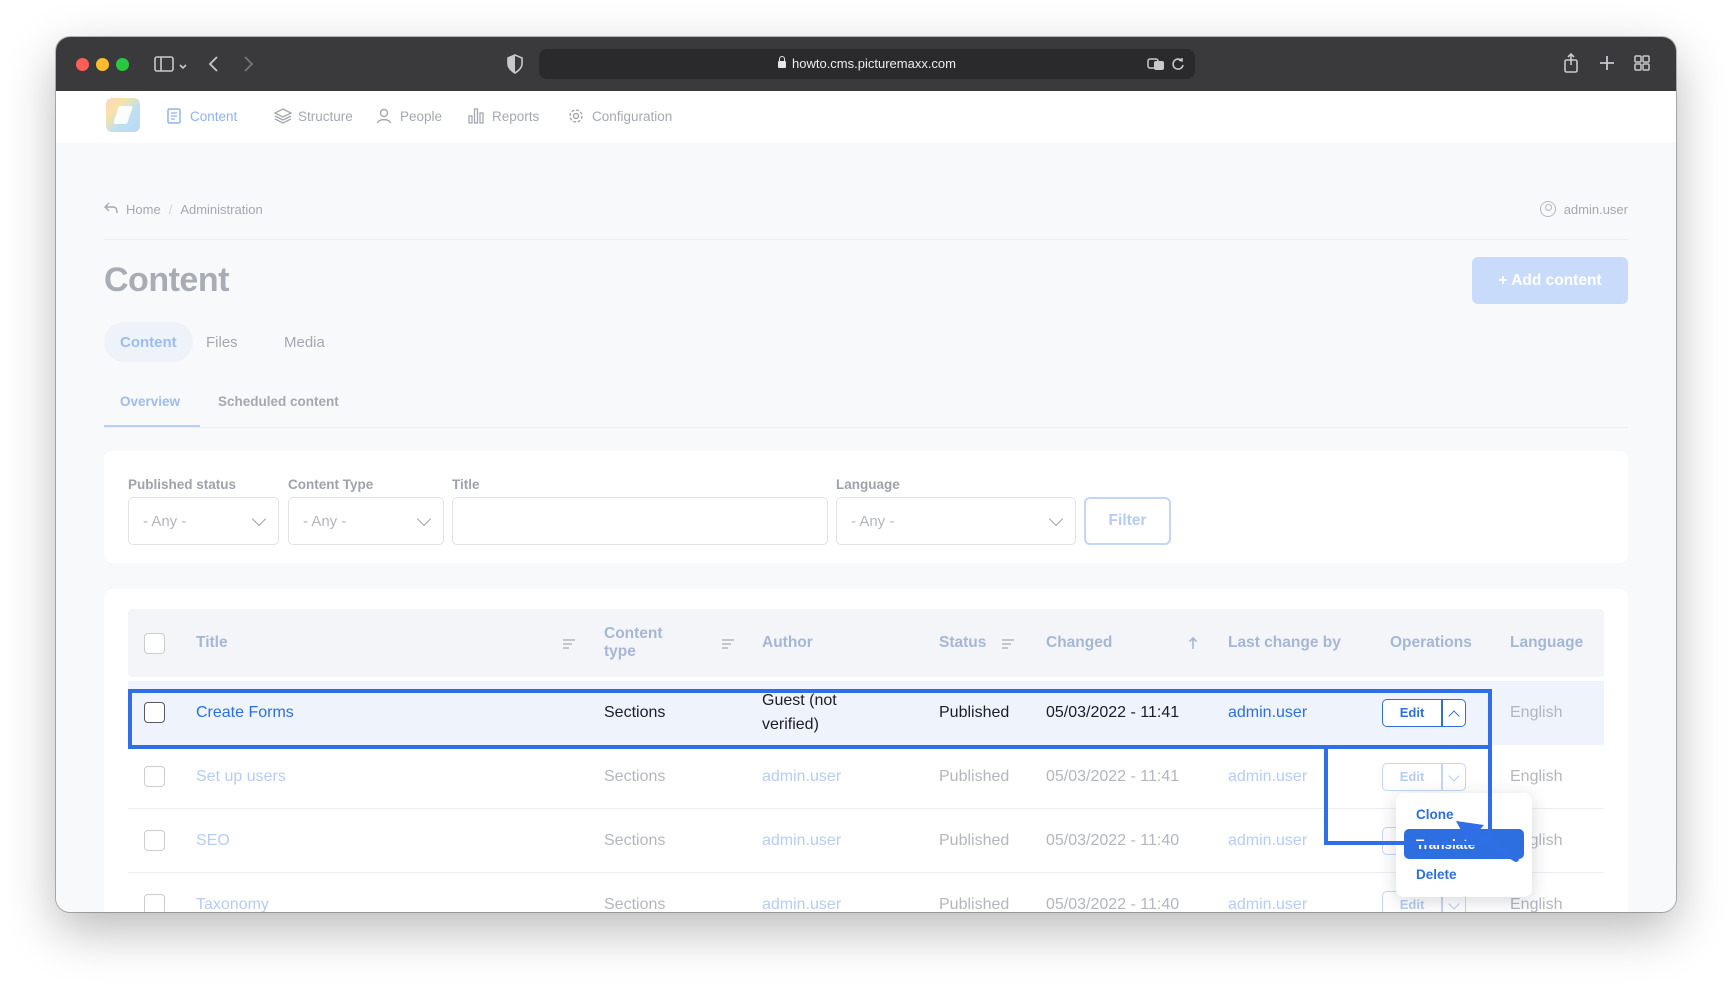 The height and width of the screenshot is (985, 1732). I want to click on tab-content: Content, so click(148, 342).